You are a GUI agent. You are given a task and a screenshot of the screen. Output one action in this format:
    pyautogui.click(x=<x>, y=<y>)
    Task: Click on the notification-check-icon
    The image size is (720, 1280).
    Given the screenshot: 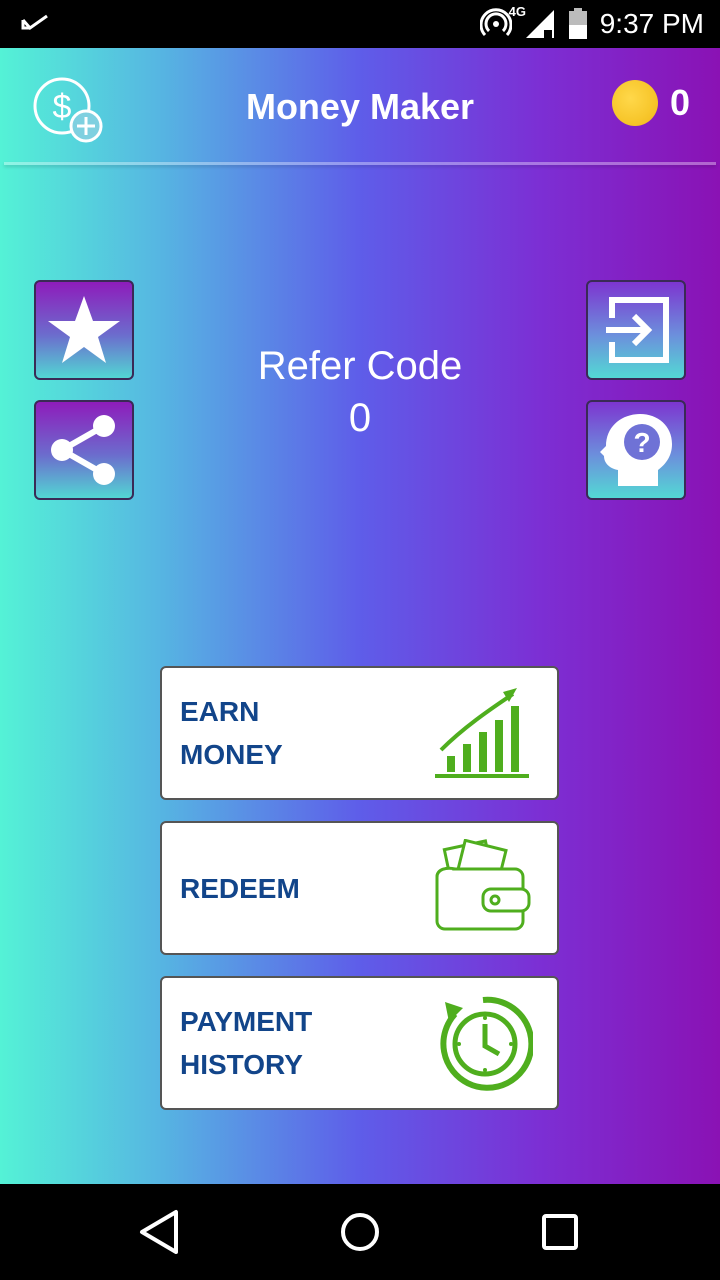 What is the action you would take?
    pyautogui.click(x=34, y=22)
    